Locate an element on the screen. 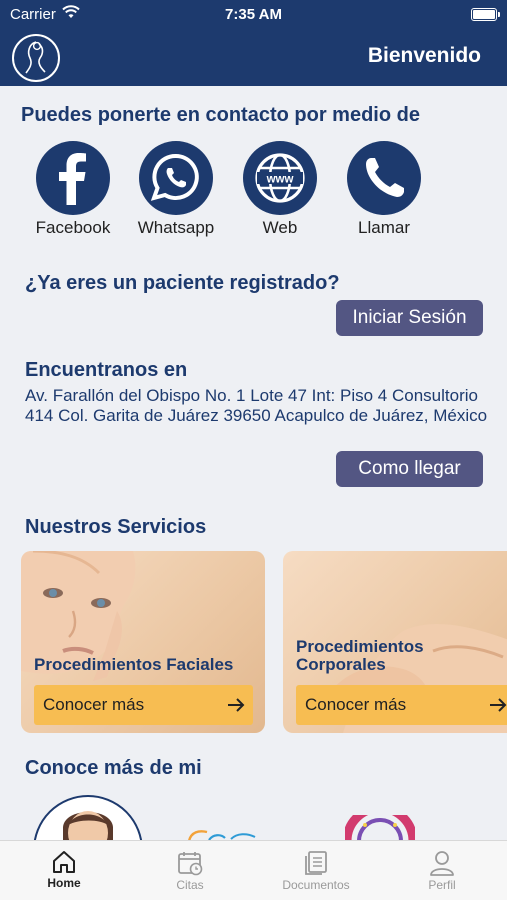 This screenshot has height=900, width=507. tab-home: Home is located at coordinates (64, 870).